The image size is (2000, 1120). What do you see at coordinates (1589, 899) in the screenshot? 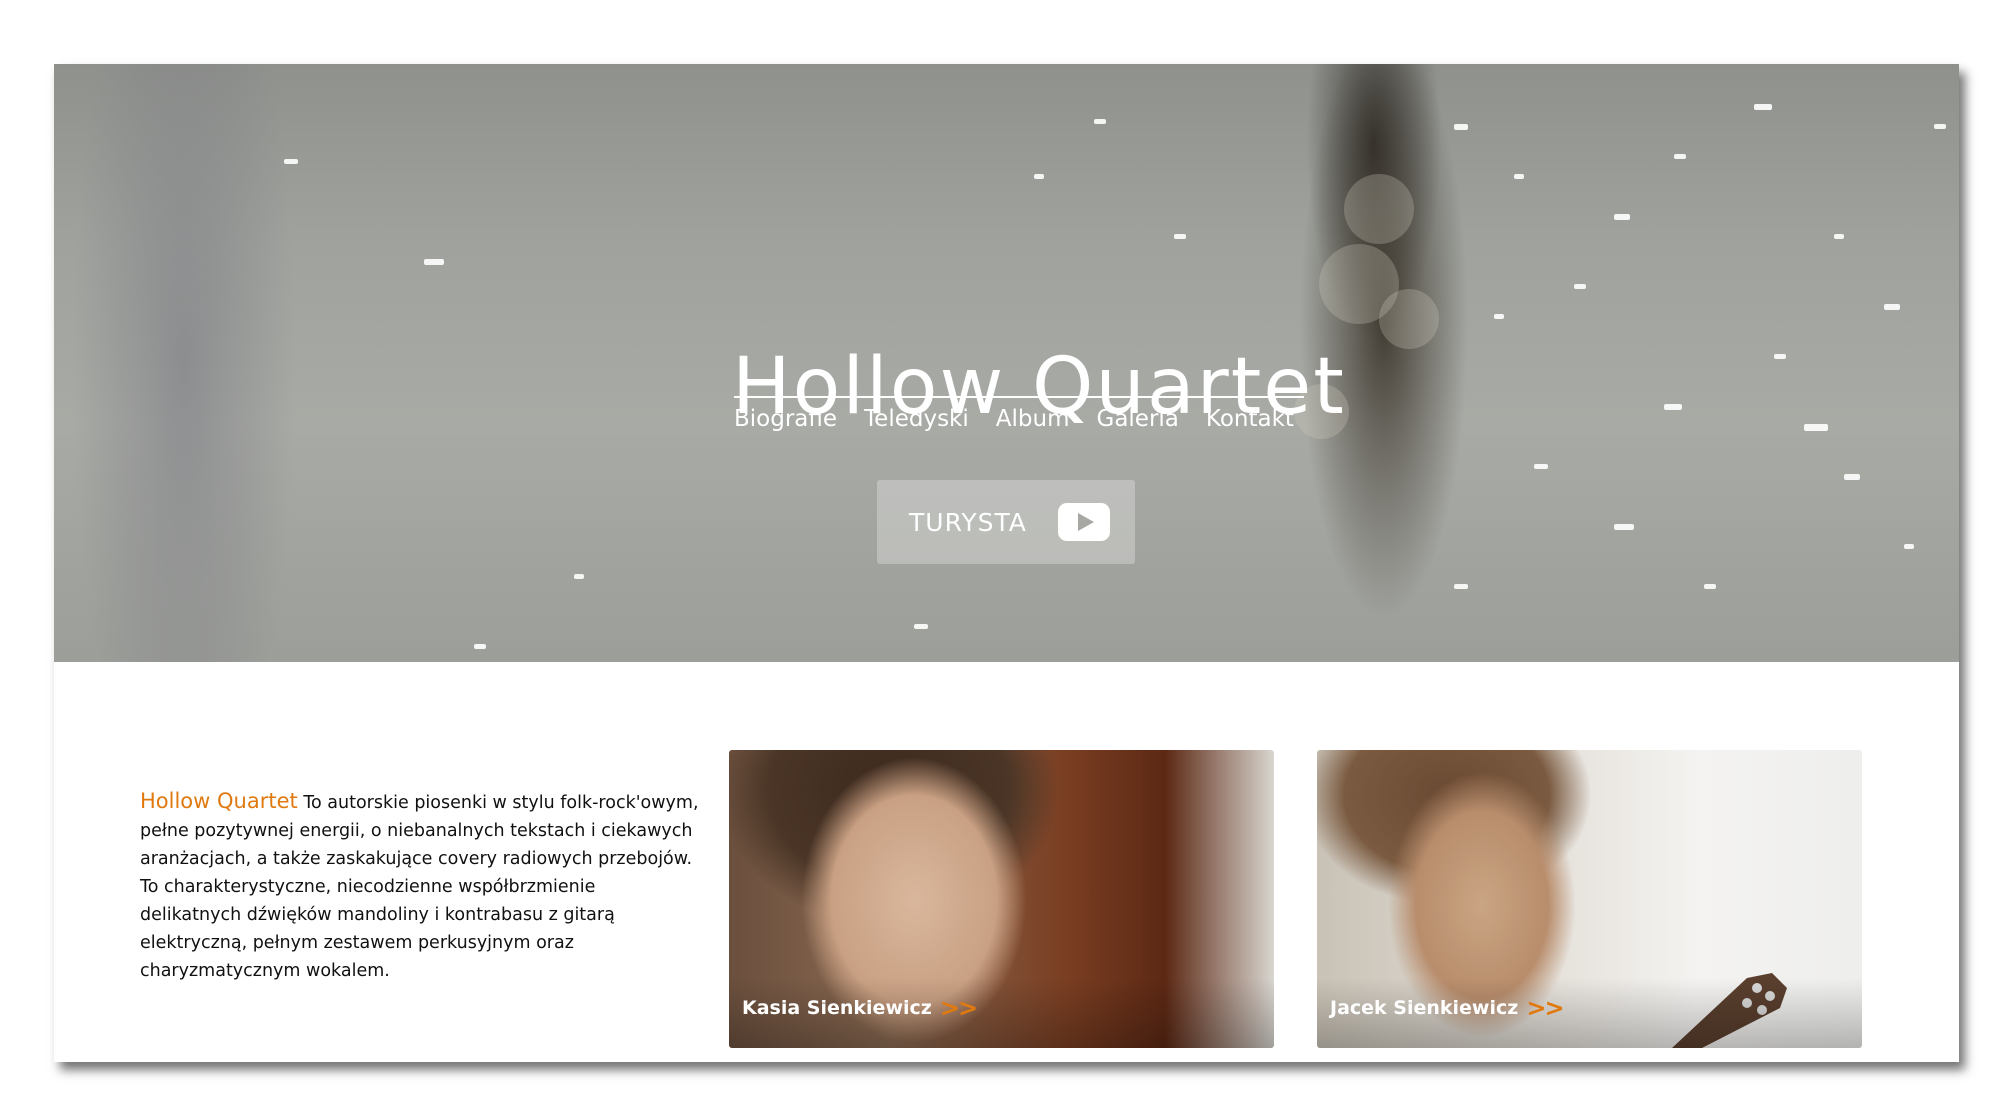
I see `member-card-jacek: Jacek Sienkiewicz >>` at bounding box center [1589, 899].